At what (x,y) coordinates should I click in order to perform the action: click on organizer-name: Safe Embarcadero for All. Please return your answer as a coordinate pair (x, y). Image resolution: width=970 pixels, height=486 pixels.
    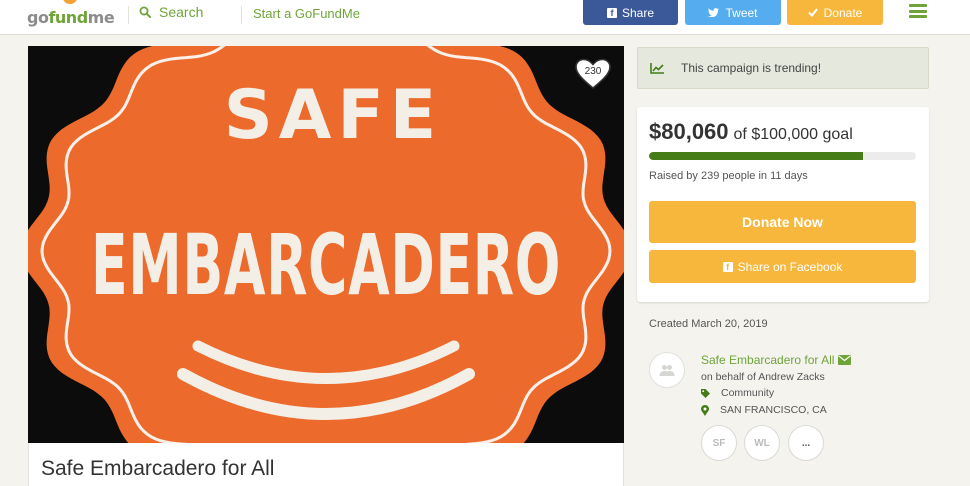
    Looking at the image, I should click on (768, 360).